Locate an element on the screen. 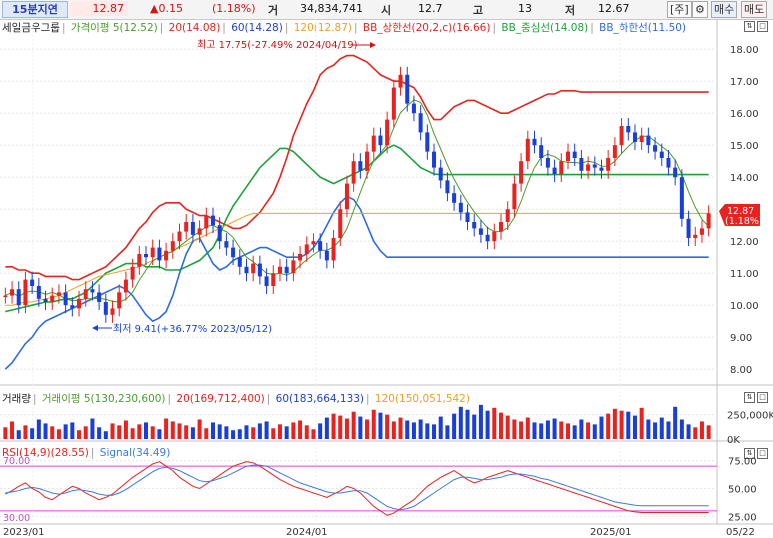 The image size is (773, 538). current-price-tag-rate: (1.18%) is located at coordinates (744, 221).